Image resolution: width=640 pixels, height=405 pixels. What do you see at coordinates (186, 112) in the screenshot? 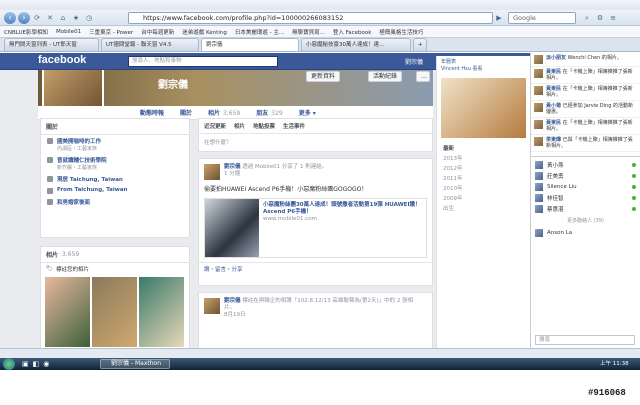
I see `tab-about: 關於` at bounding box center [186, 112].